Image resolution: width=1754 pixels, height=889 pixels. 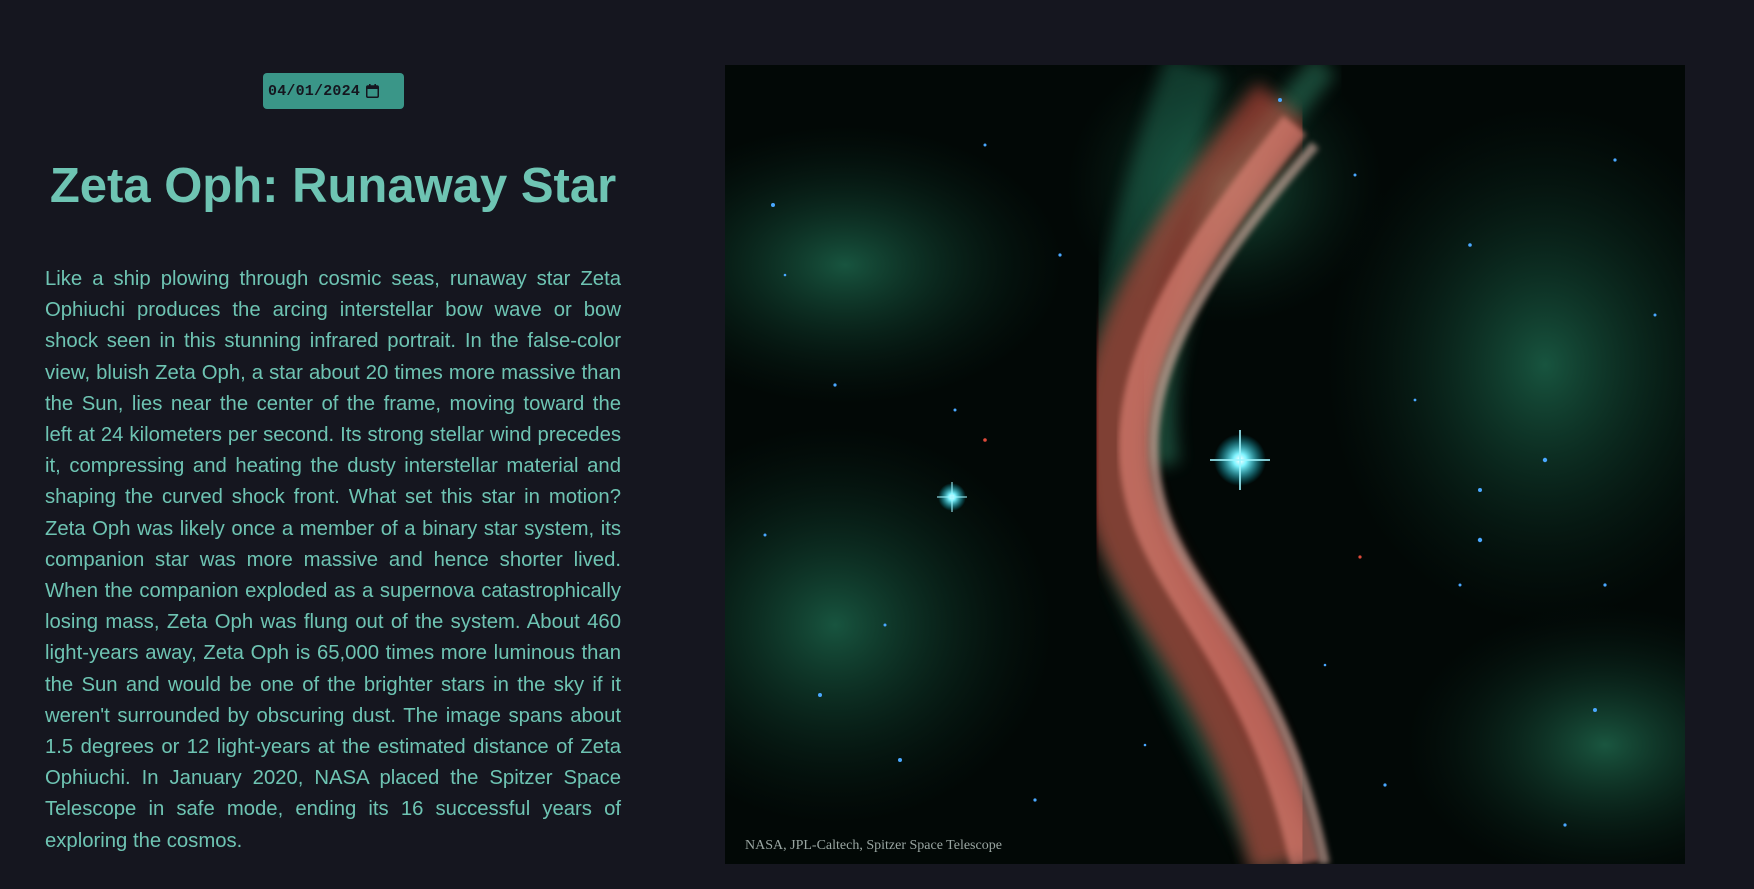 I want to click on calendar-icon, so click(x=373, y=91).